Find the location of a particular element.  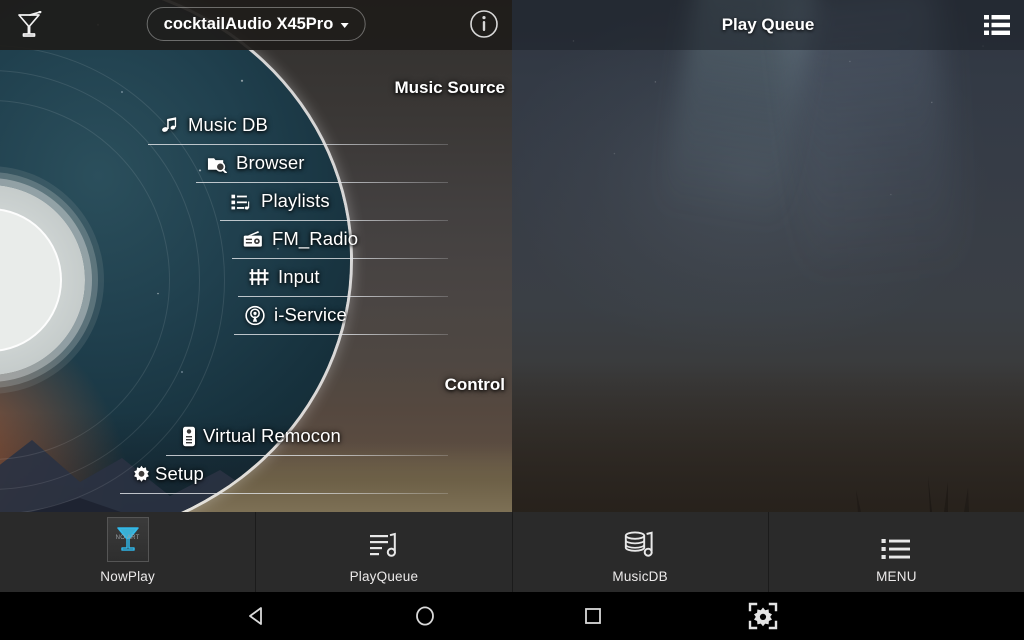

menu-item-i-service: i-Service is located at coordinates (256, 316).